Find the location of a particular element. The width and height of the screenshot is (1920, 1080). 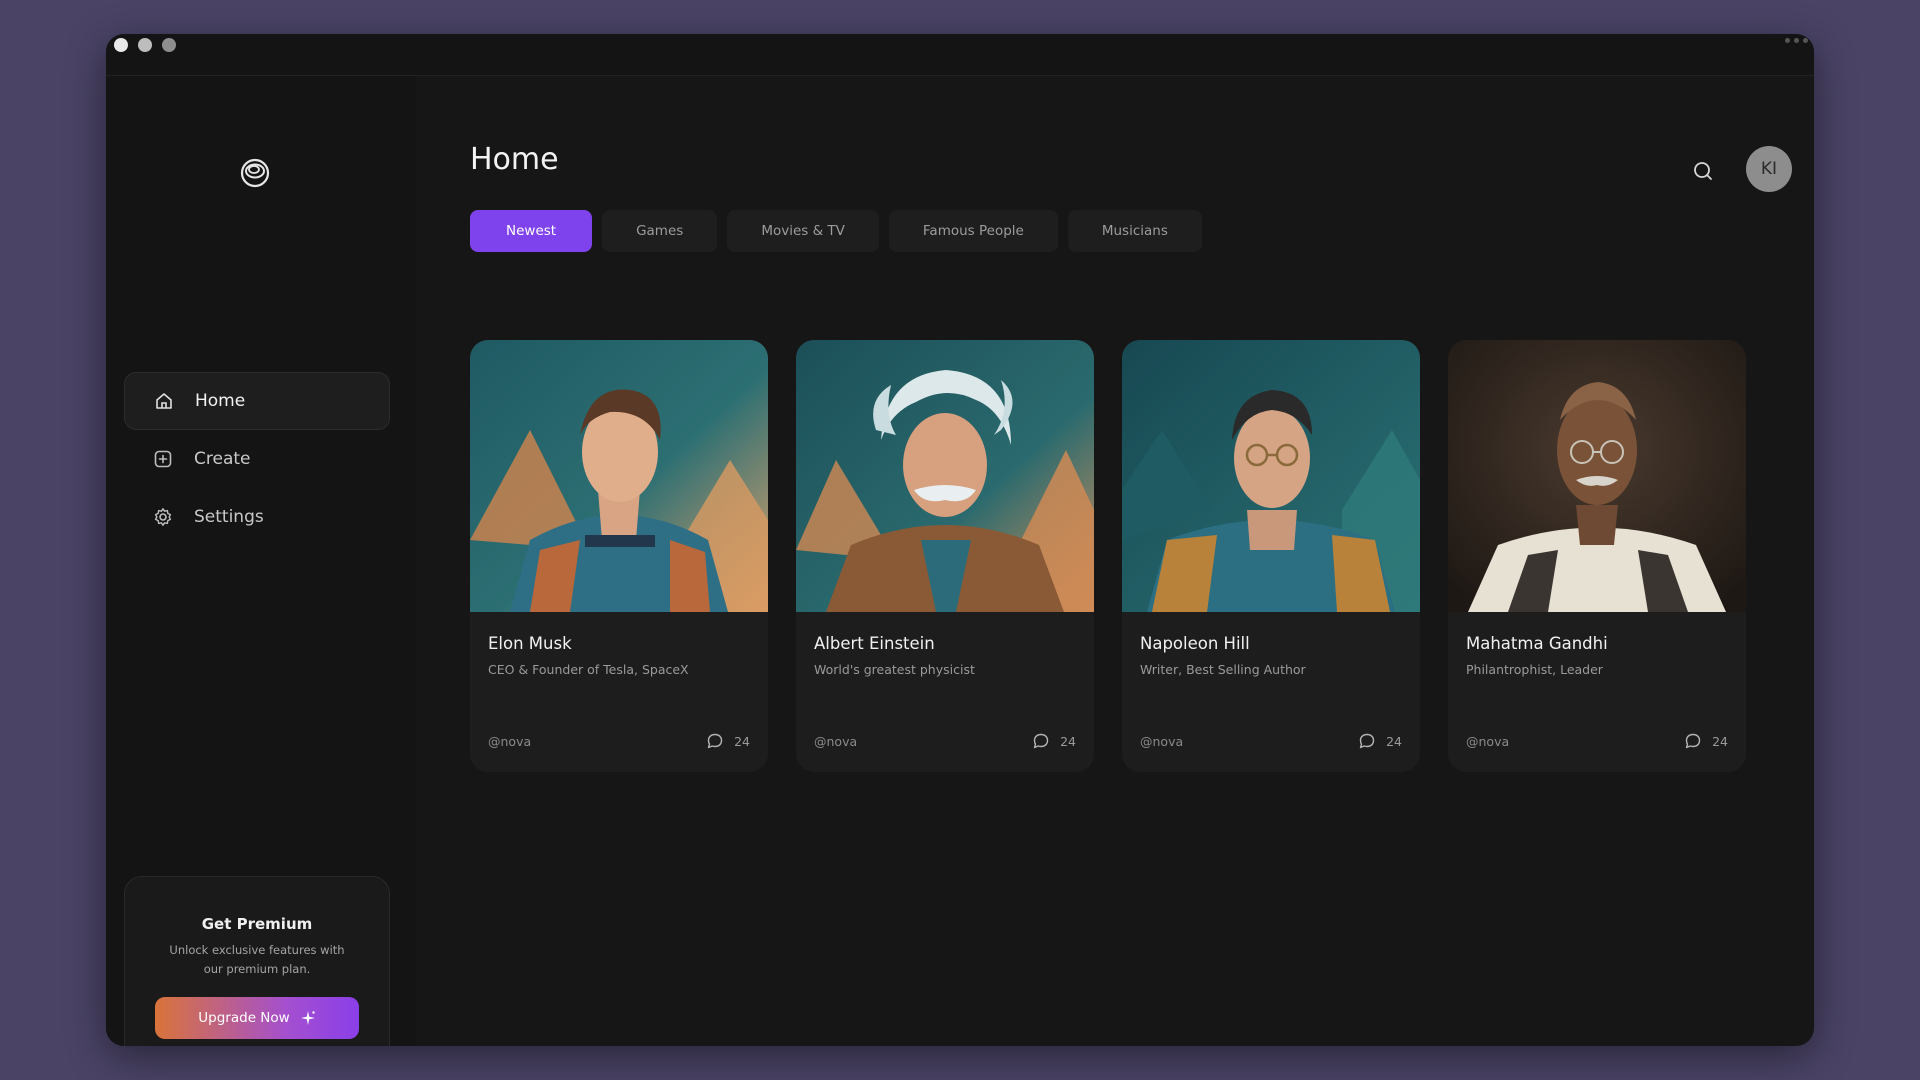

tab-movies-tv: Movies & TV is located at coordinates (803, 231).